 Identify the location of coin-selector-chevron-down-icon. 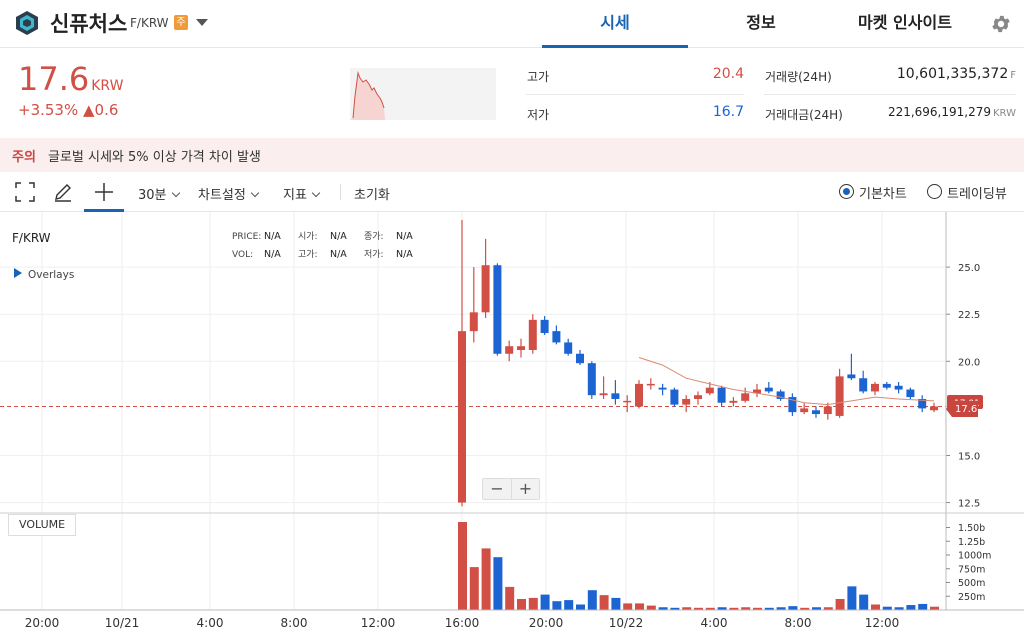
(202, 22).